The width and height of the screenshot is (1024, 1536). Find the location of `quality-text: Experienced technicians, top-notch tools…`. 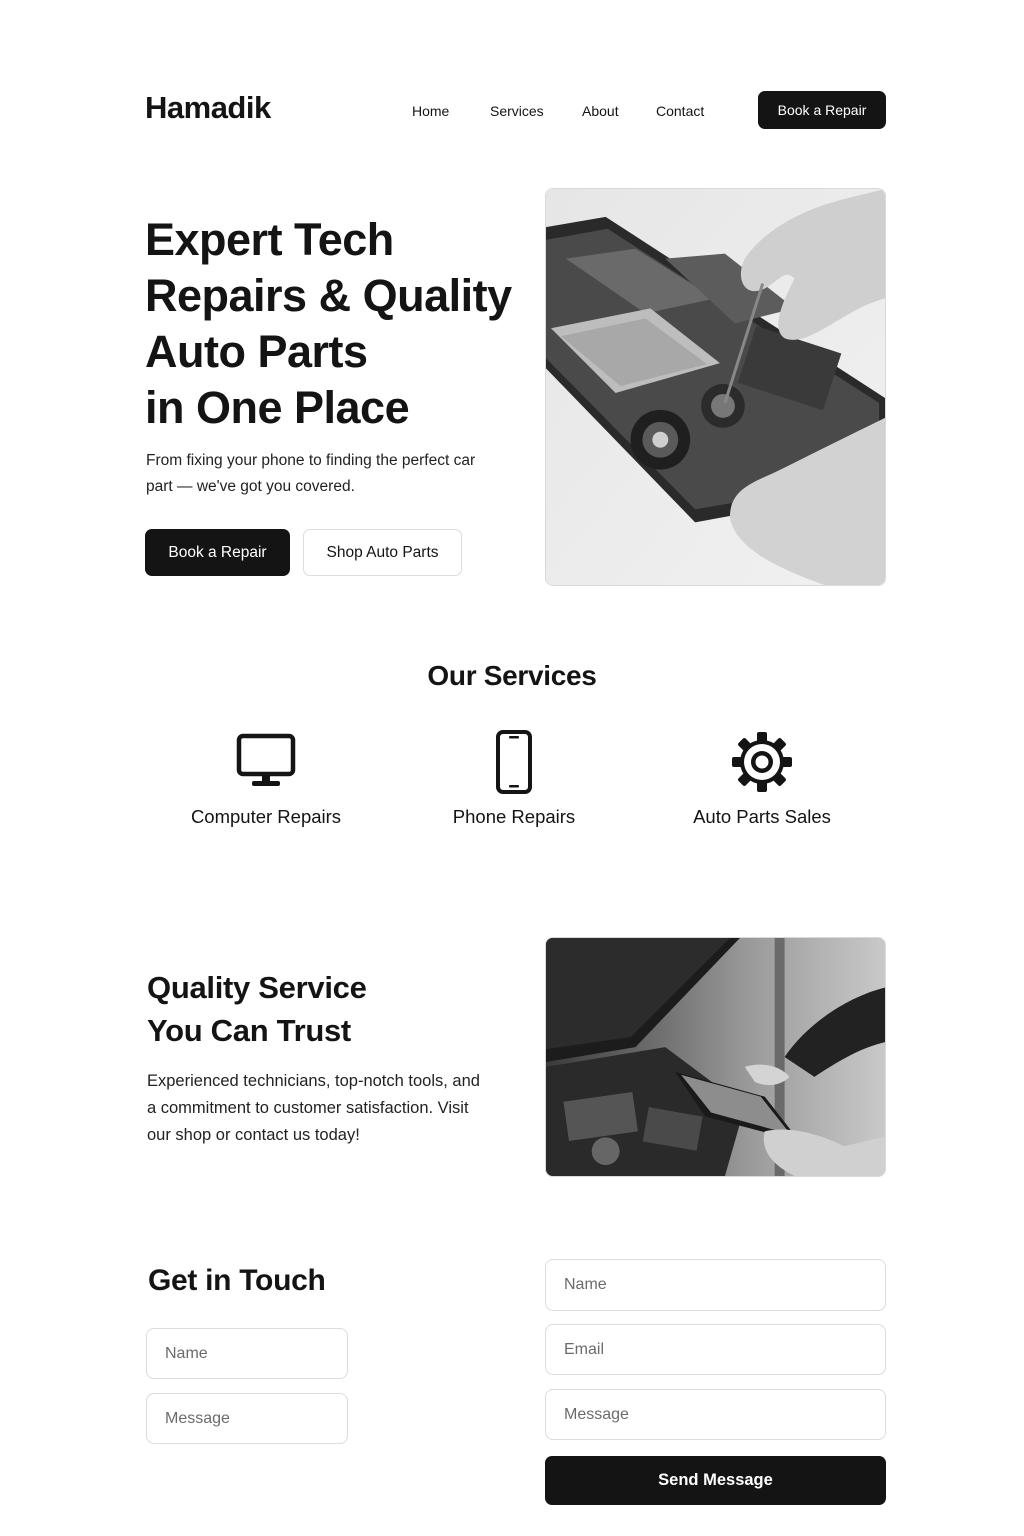

quality-text: Experienced technicians, top-notch tools… is located at coordinates (313, 1108).